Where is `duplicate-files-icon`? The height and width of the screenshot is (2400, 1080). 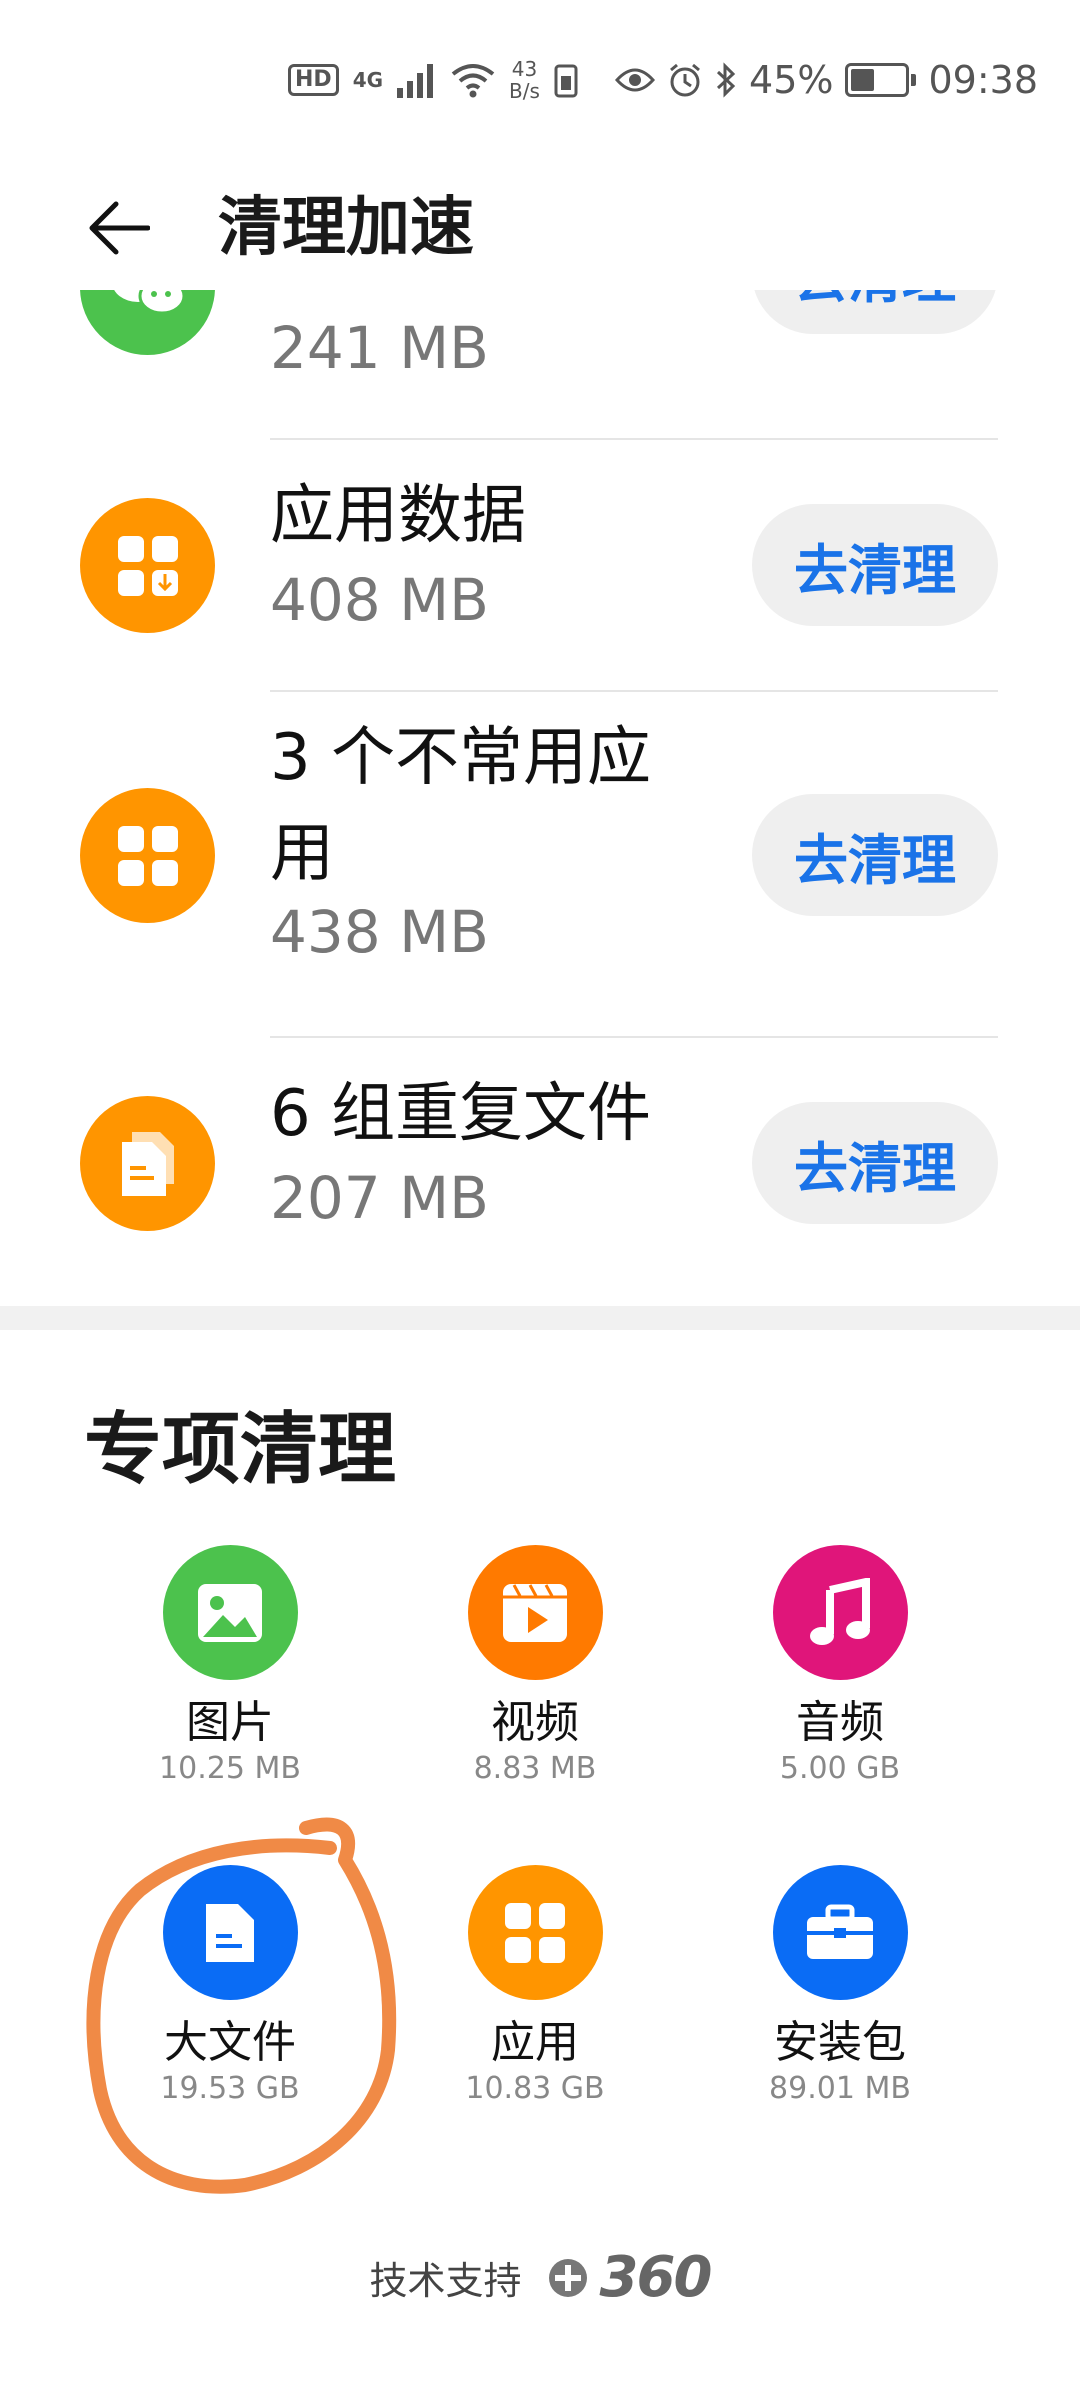 duplicate-files-icon is located at coordinates (147, 1163).